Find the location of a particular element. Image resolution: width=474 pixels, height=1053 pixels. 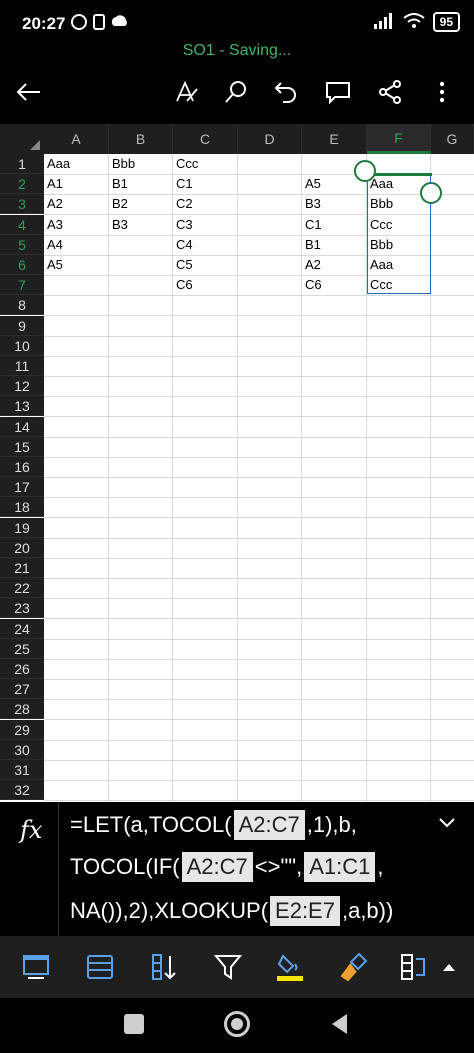

row-header: 3 is located at coordinates (22, 204).